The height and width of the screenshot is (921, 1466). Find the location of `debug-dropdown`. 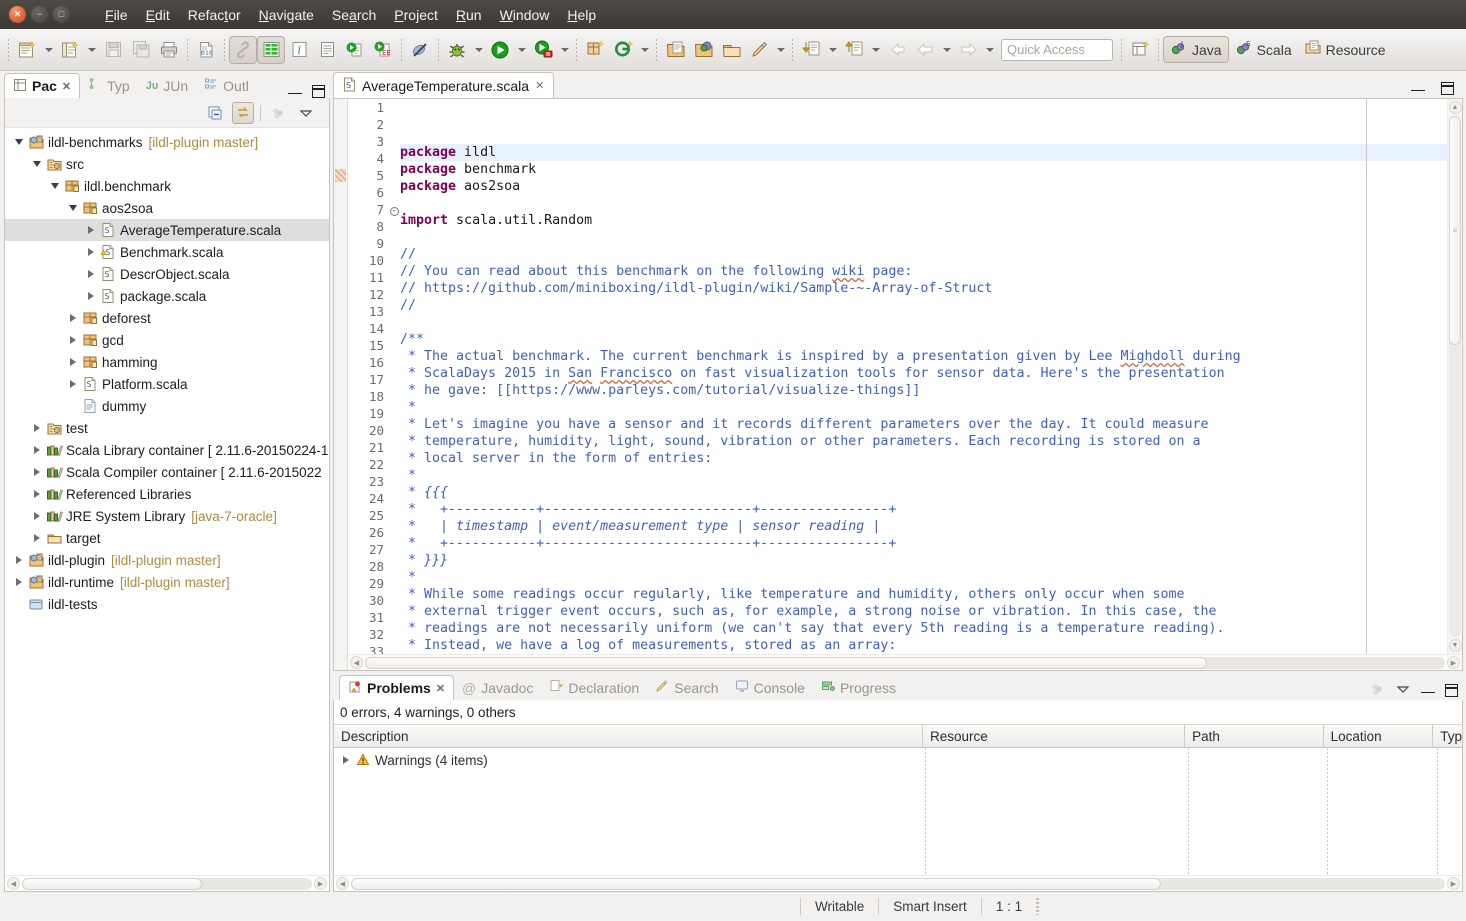

debug-dropdown is located at coordinates (478, 50).